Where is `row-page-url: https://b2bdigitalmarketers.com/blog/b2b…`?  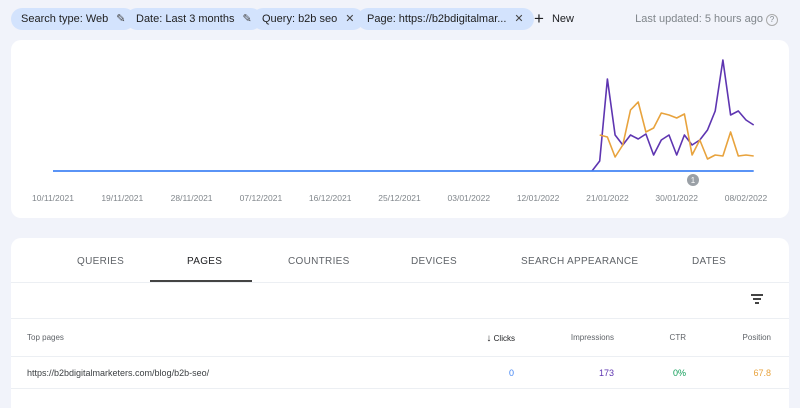 row-page-url: https://b2bdigitalmarketers.com/blog/b2b… is located at coordinates (118, 373).